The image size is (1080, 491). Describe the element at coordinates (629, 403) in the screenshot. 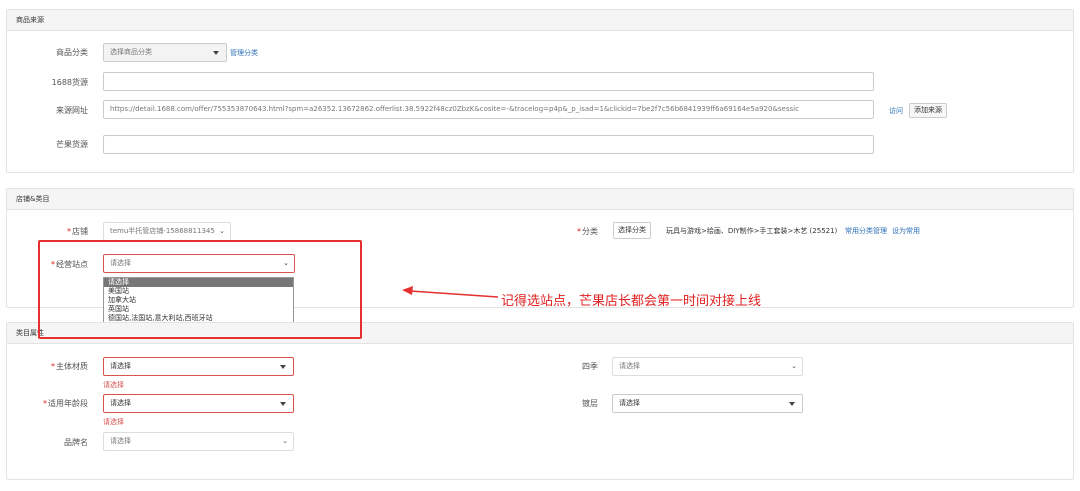

I see `coating-value: 请选择` at that location.